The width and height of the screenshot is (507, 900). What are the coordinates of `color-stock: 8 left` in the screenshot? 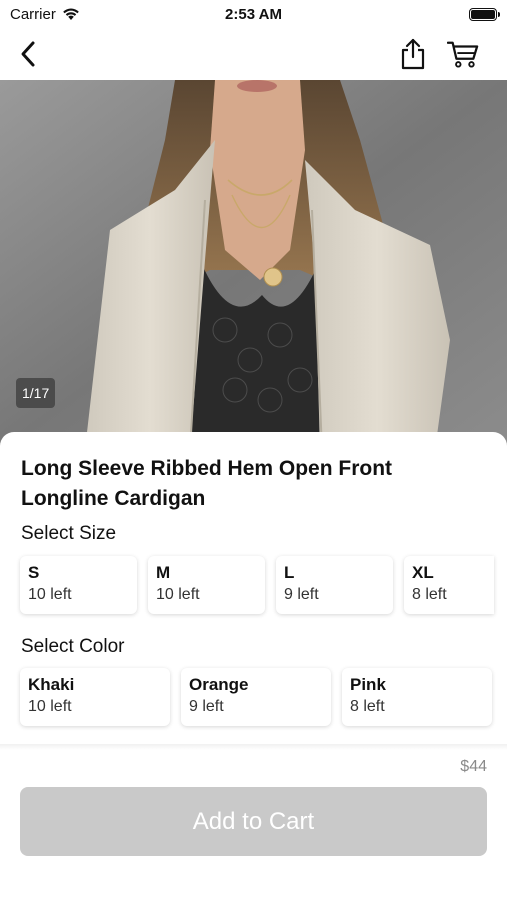 It's located at (367, 706).